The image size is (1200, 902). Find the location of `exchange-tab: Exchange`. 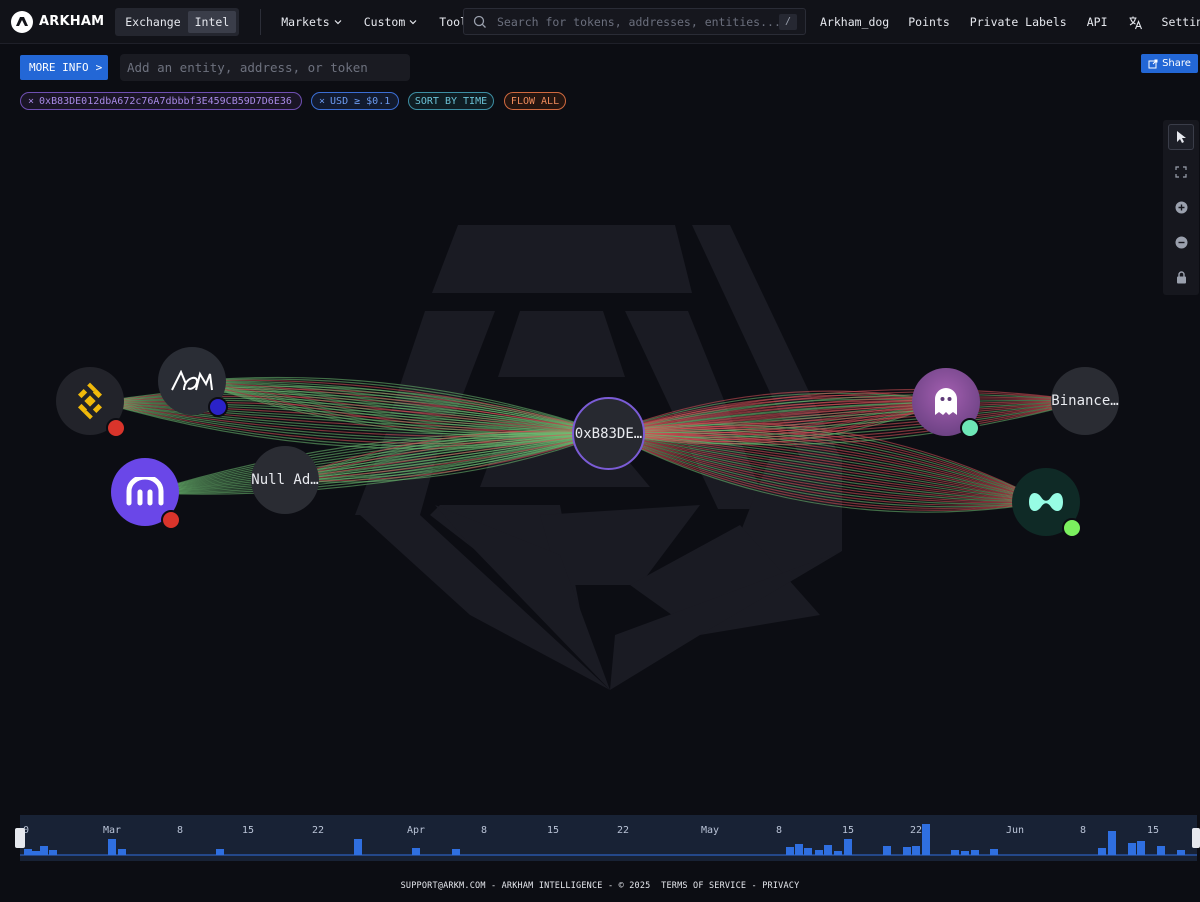

exchange-tab: Exchange is located at coordinates (152, 22).